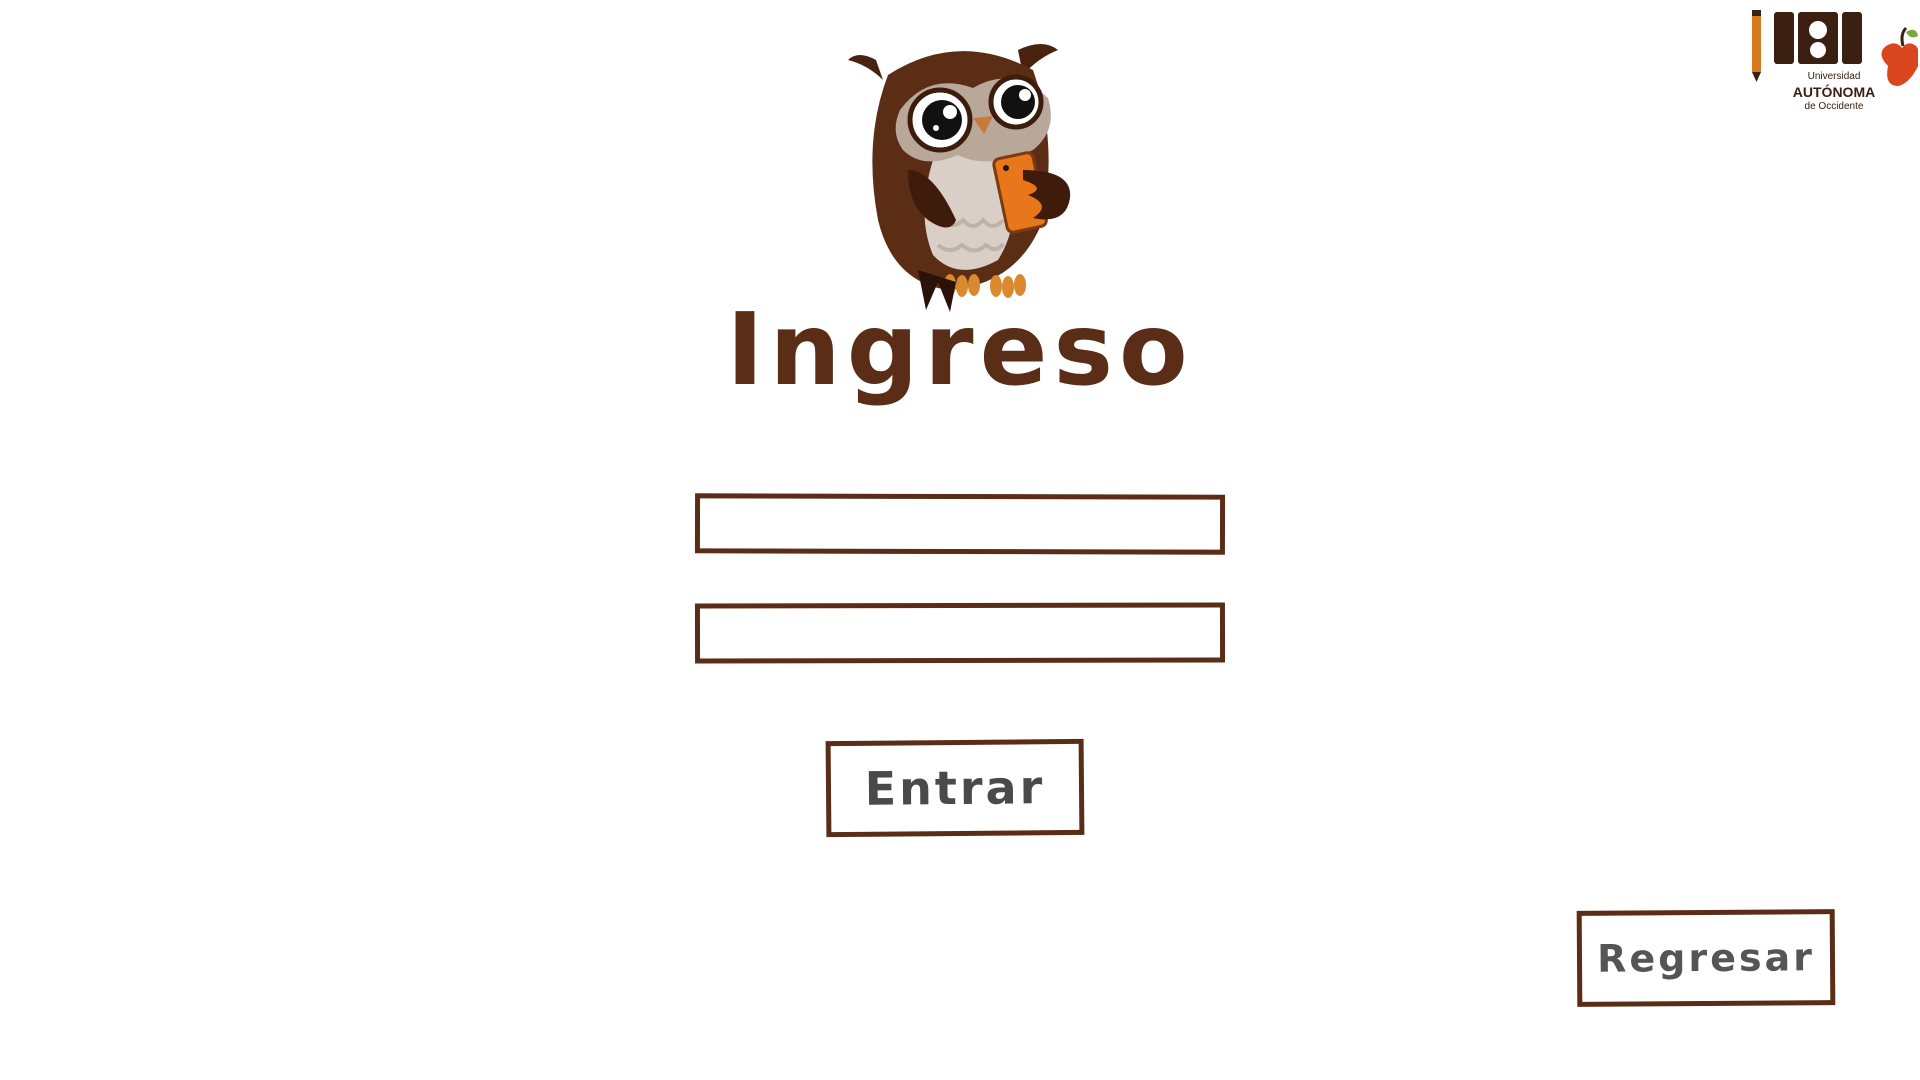 The height and width of the screenshot is (1080, 1920). Describe the element at coordinates (1834, 92) in the screenshot. I see `logo-text-line-2: AUTÓNOMA` at that location.